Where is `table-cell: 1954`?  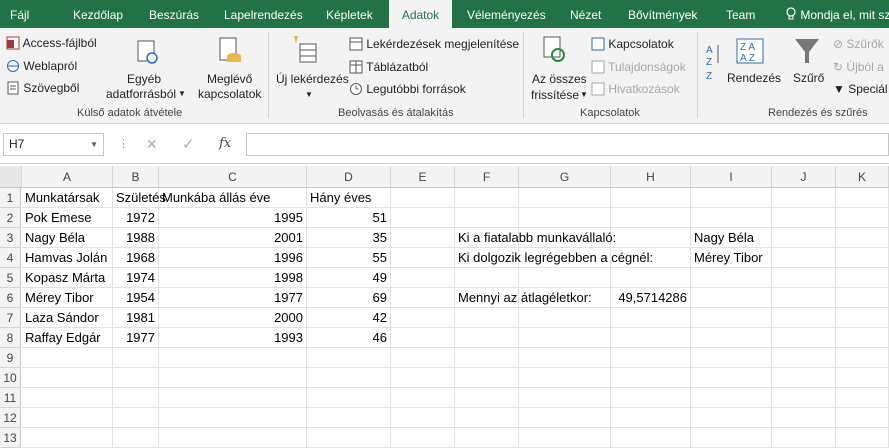
table-cell: 1954 is located at coordinates (135, 298).